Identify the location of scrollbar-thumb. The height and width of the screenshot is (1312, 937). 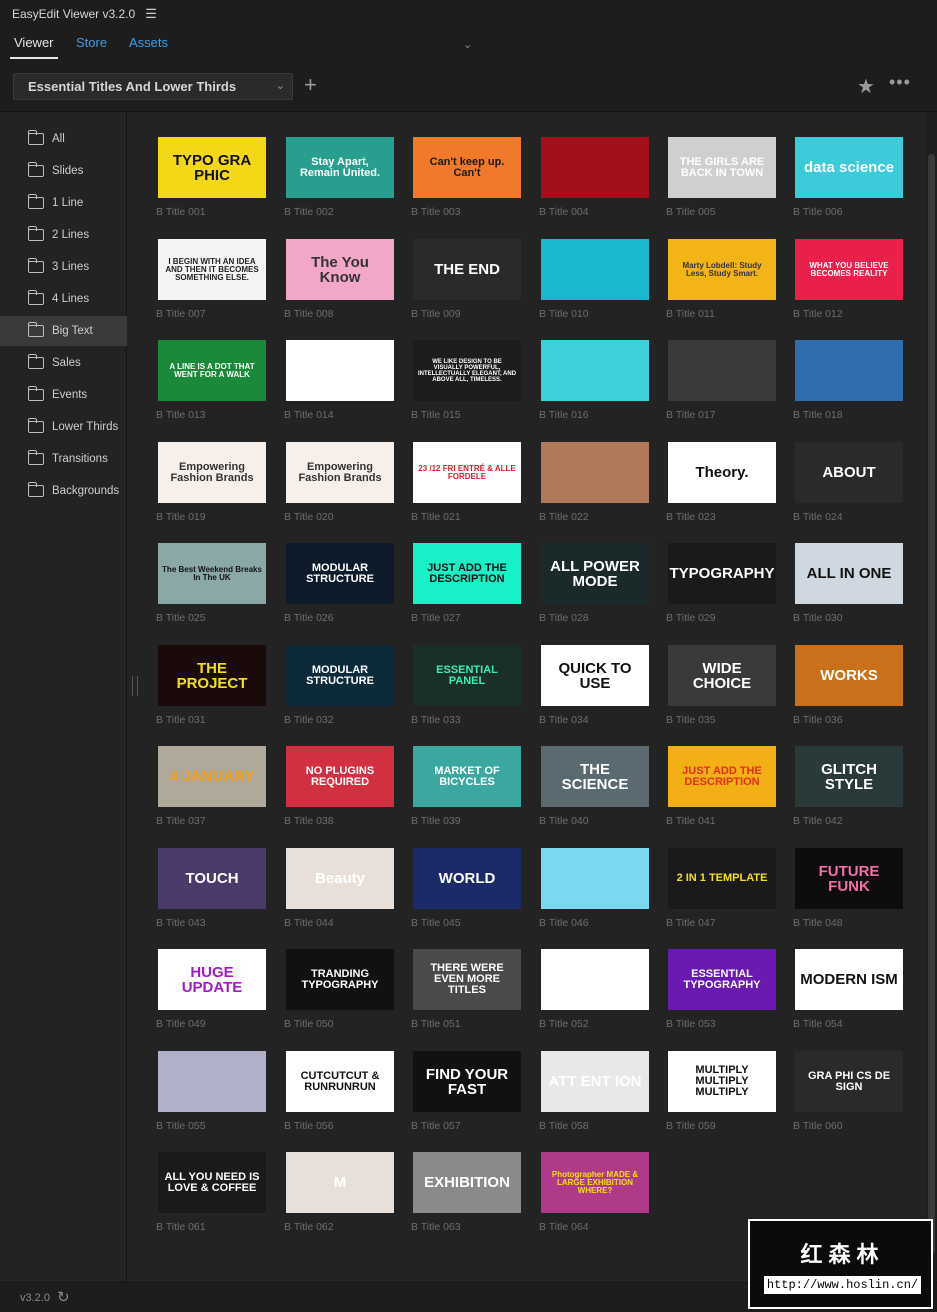
(931, 704).